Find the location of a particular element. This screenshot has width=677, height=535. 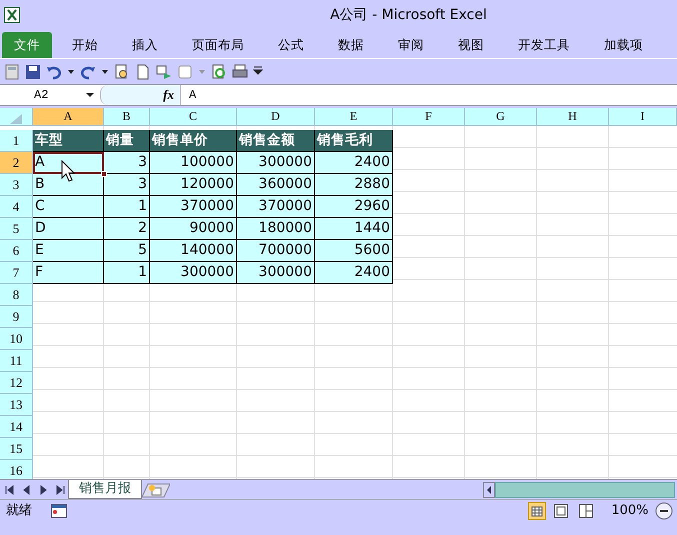

horizontal-scrollbar-thumb is located at coordinates (585, 490).